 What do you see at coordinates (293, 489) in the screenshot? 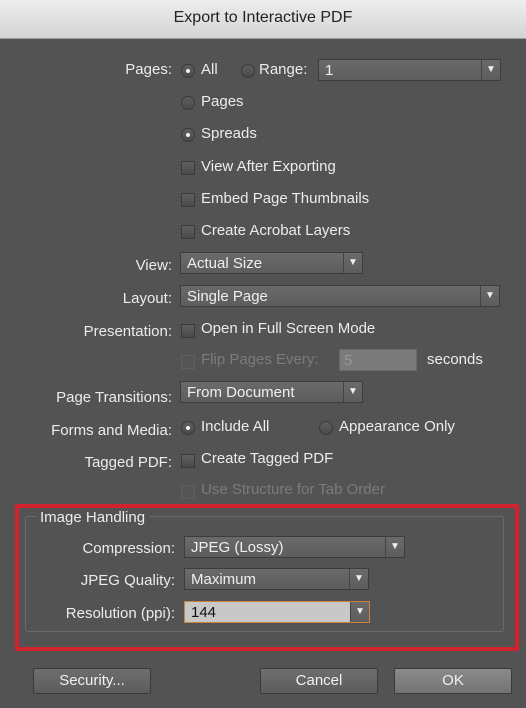
I see `tab-order-label: Use Structure for Tab Order` at bounding box center [293, 489].